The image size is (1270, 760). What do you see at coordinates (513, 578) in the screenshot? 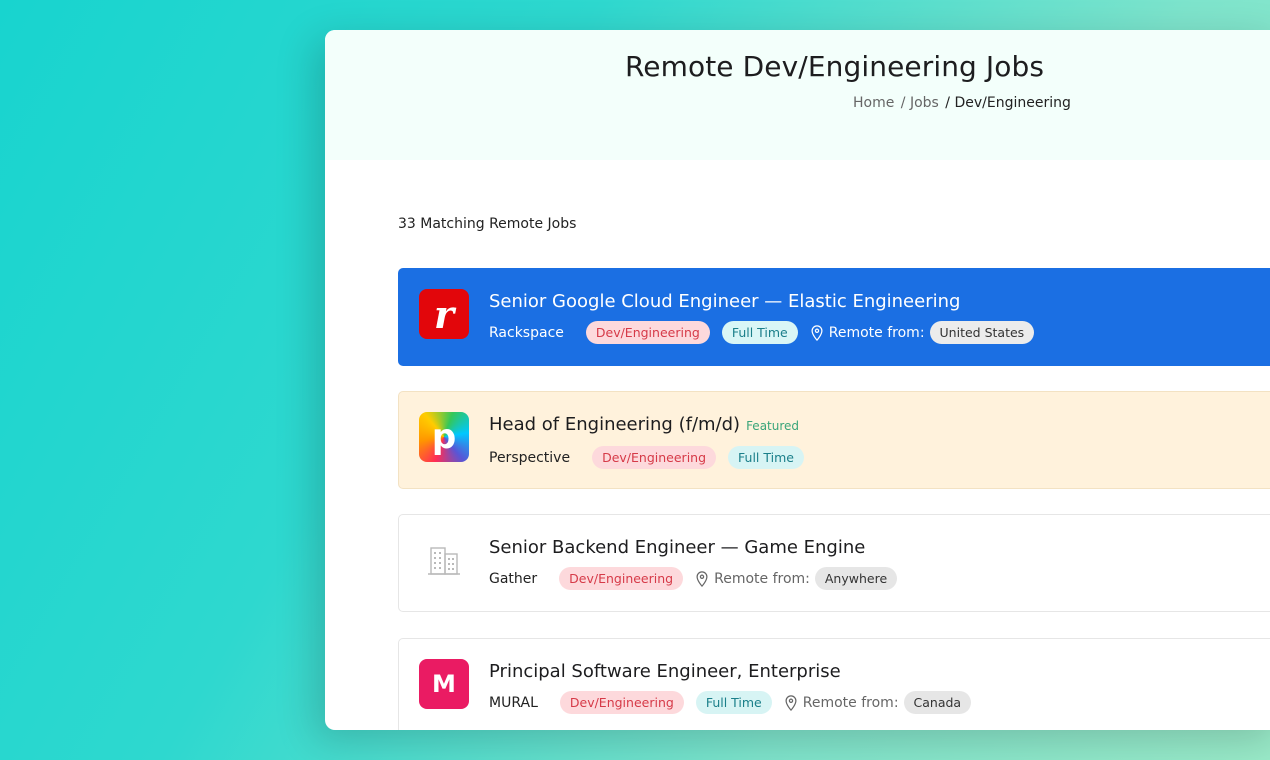
I see `company-name: Gather` at bounding box center [513, 578].